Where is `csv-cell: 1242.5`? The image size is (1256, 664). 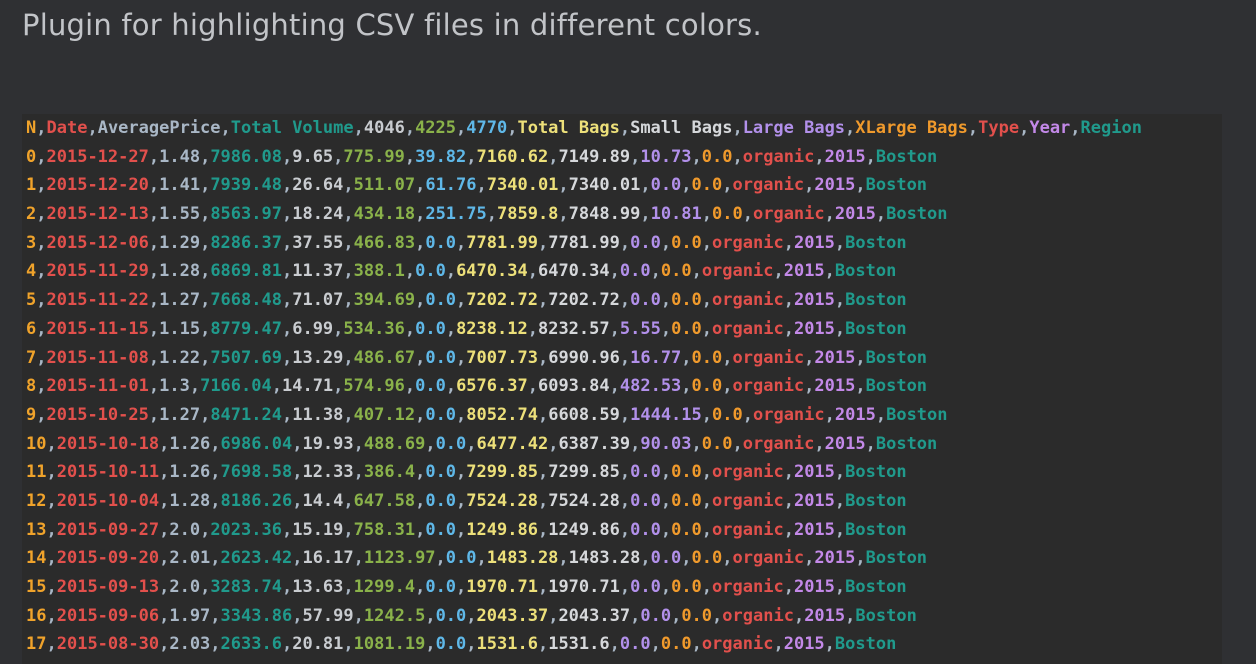
csv-cell: 1242.5 is located at coordinates (394, 615).